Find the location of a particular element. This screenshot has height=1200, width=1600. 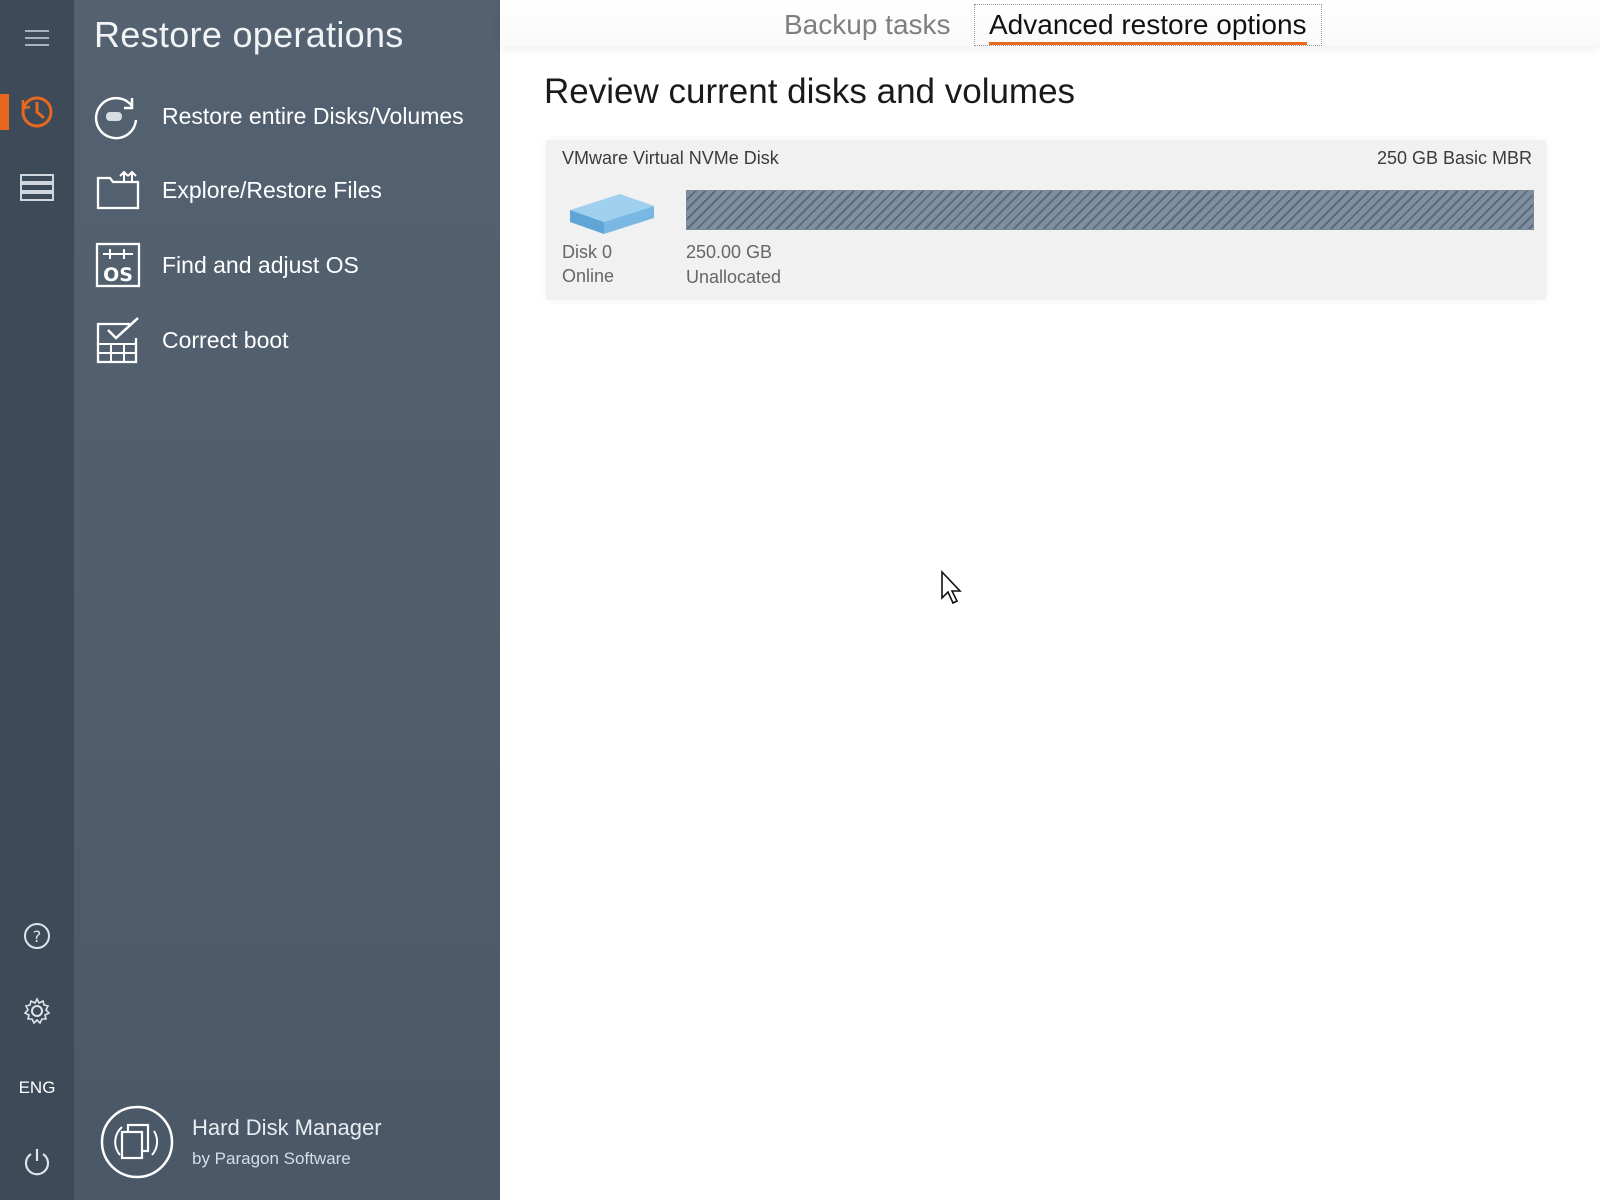

disk-number: Disk 0 is located at coordinates (587, 252).